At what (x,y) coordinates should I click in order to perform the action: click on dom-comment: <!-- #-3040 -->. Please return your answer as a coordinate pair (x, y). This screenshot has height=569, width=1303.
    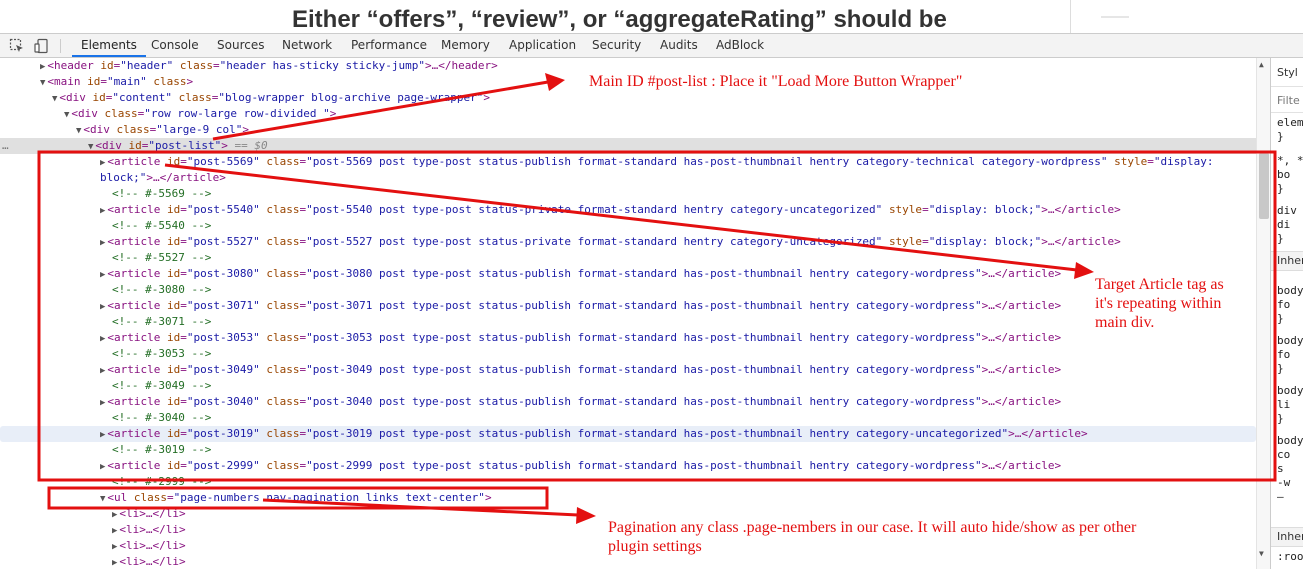
    Looking at the image, I should click on (628, 418).